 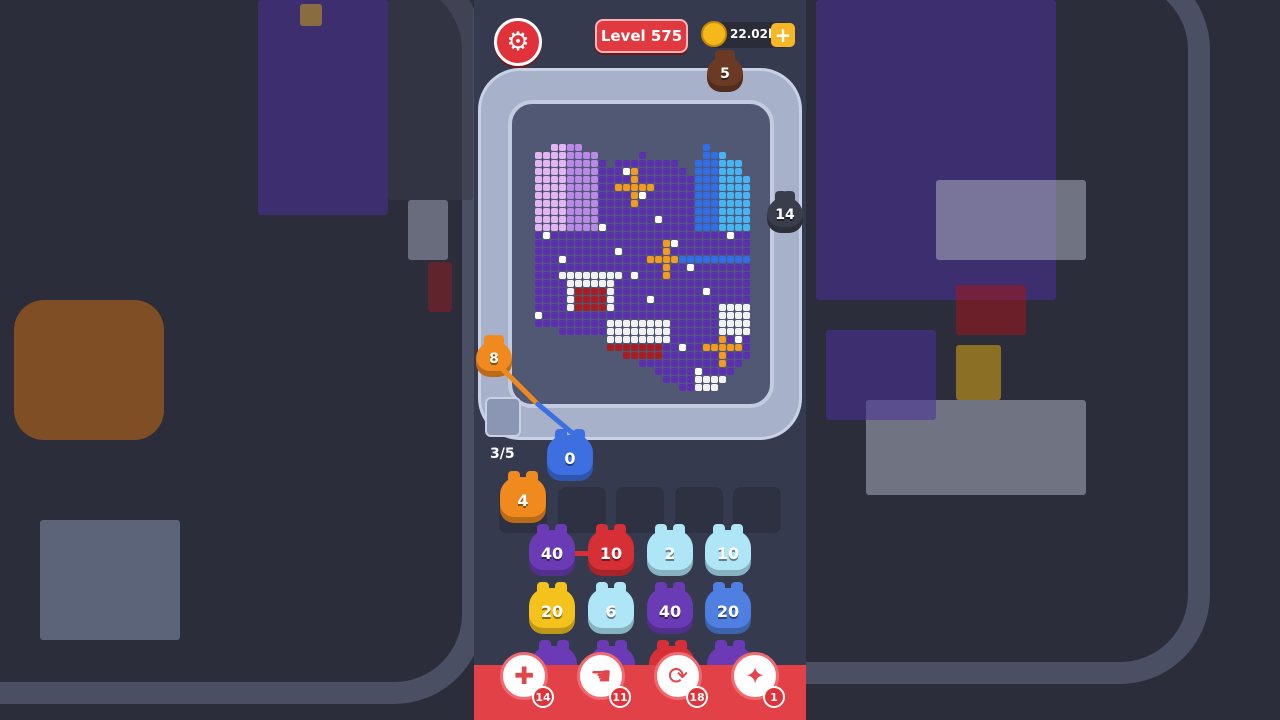 What do you see at coordinates (670, 550) in the screenshot?
I see `pig-1-3: 2` at bounding box center [670, 550].